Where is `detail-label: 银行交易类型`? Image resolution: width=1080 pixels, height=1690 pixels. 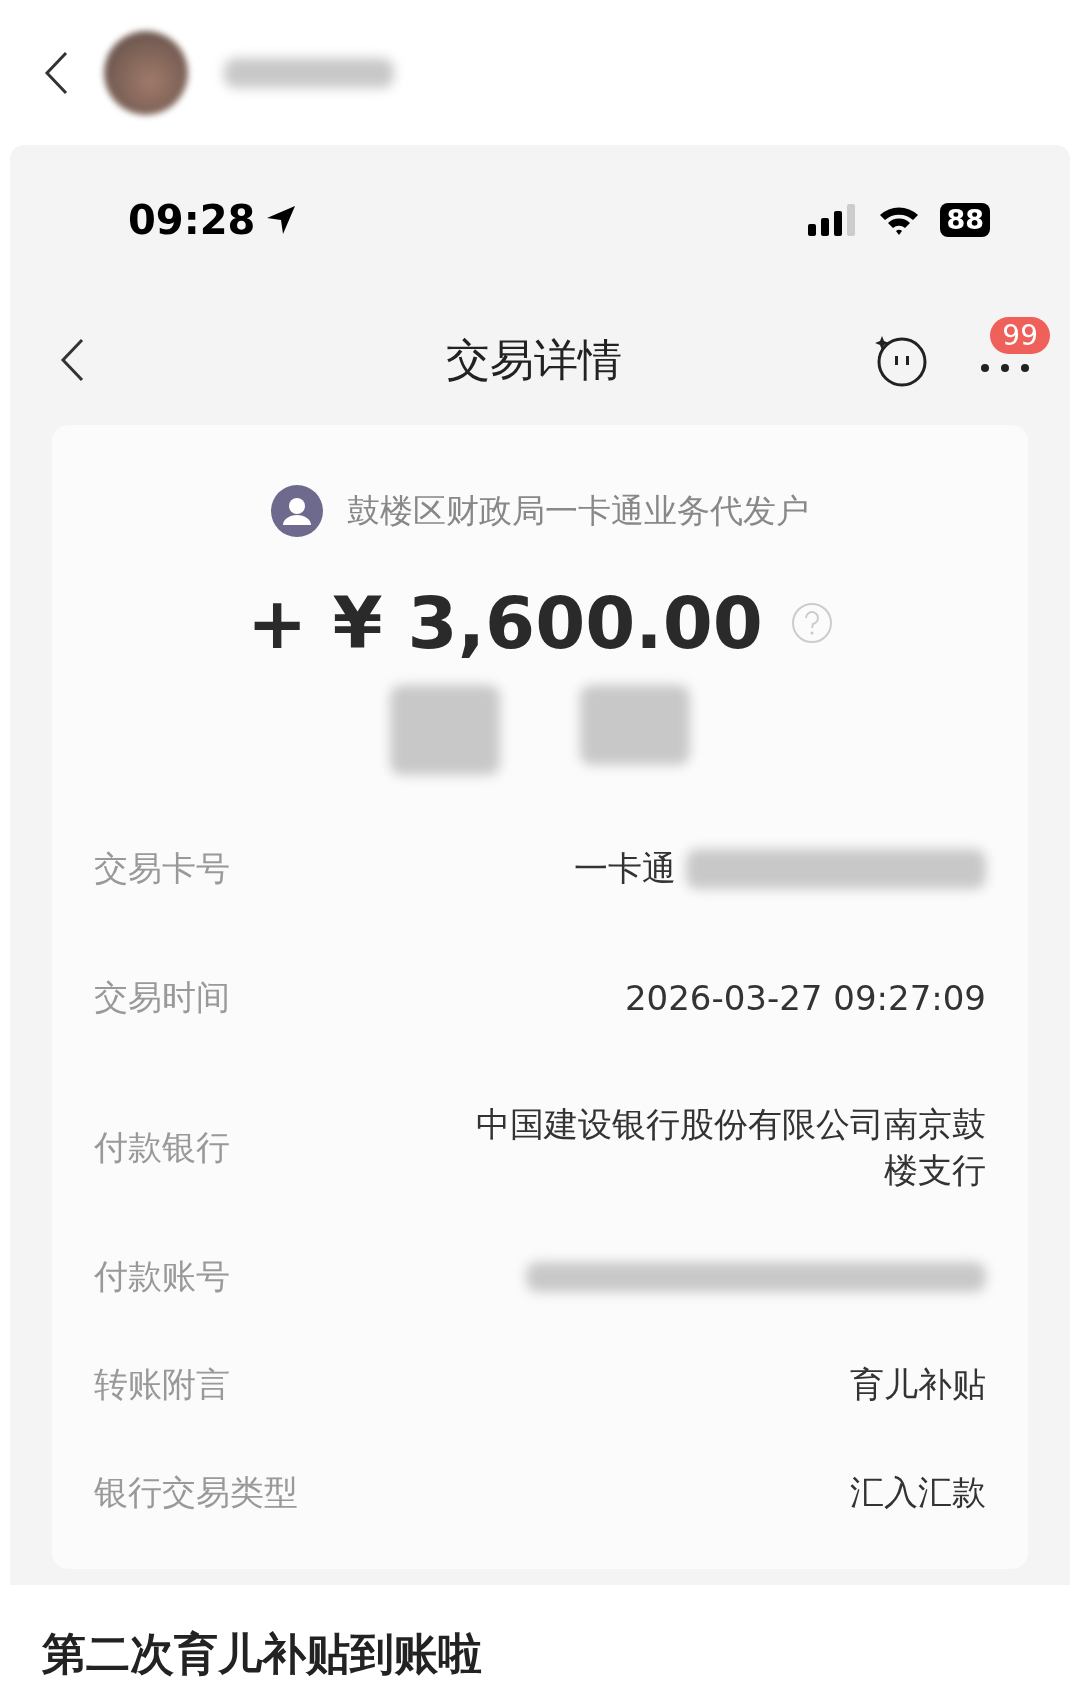
detail-label: 银行交易类型 is located at coordinates (196, 1492).